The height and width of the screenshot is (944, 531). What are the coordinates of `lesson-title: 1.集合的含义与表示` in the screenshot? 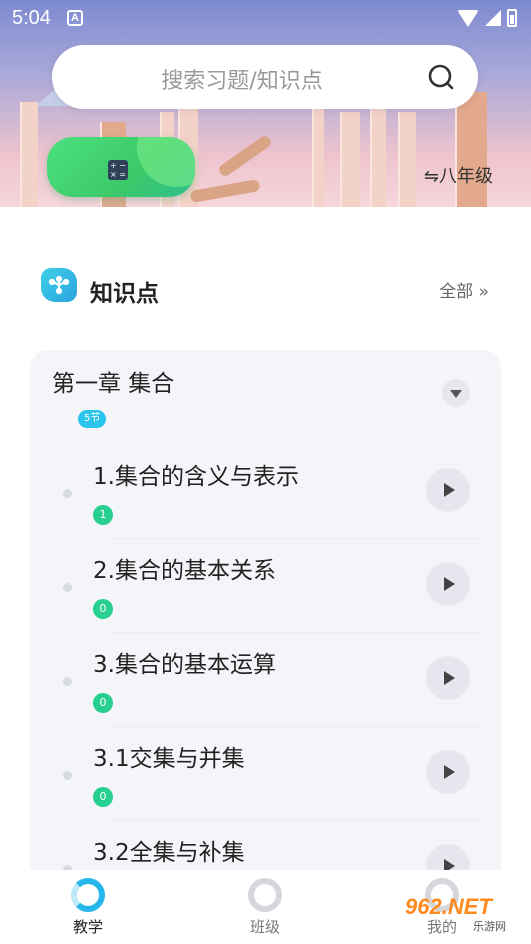 It's located at (196, 477).